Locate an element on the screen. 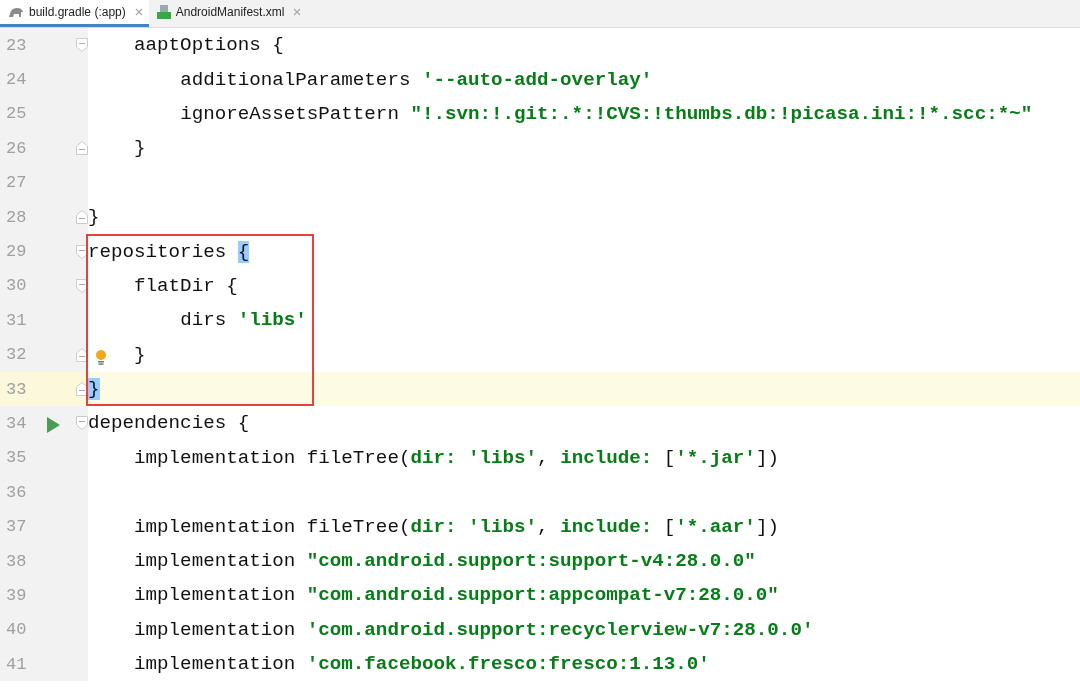  code-text: aaptOptions { is located at coordinates (209, 45).